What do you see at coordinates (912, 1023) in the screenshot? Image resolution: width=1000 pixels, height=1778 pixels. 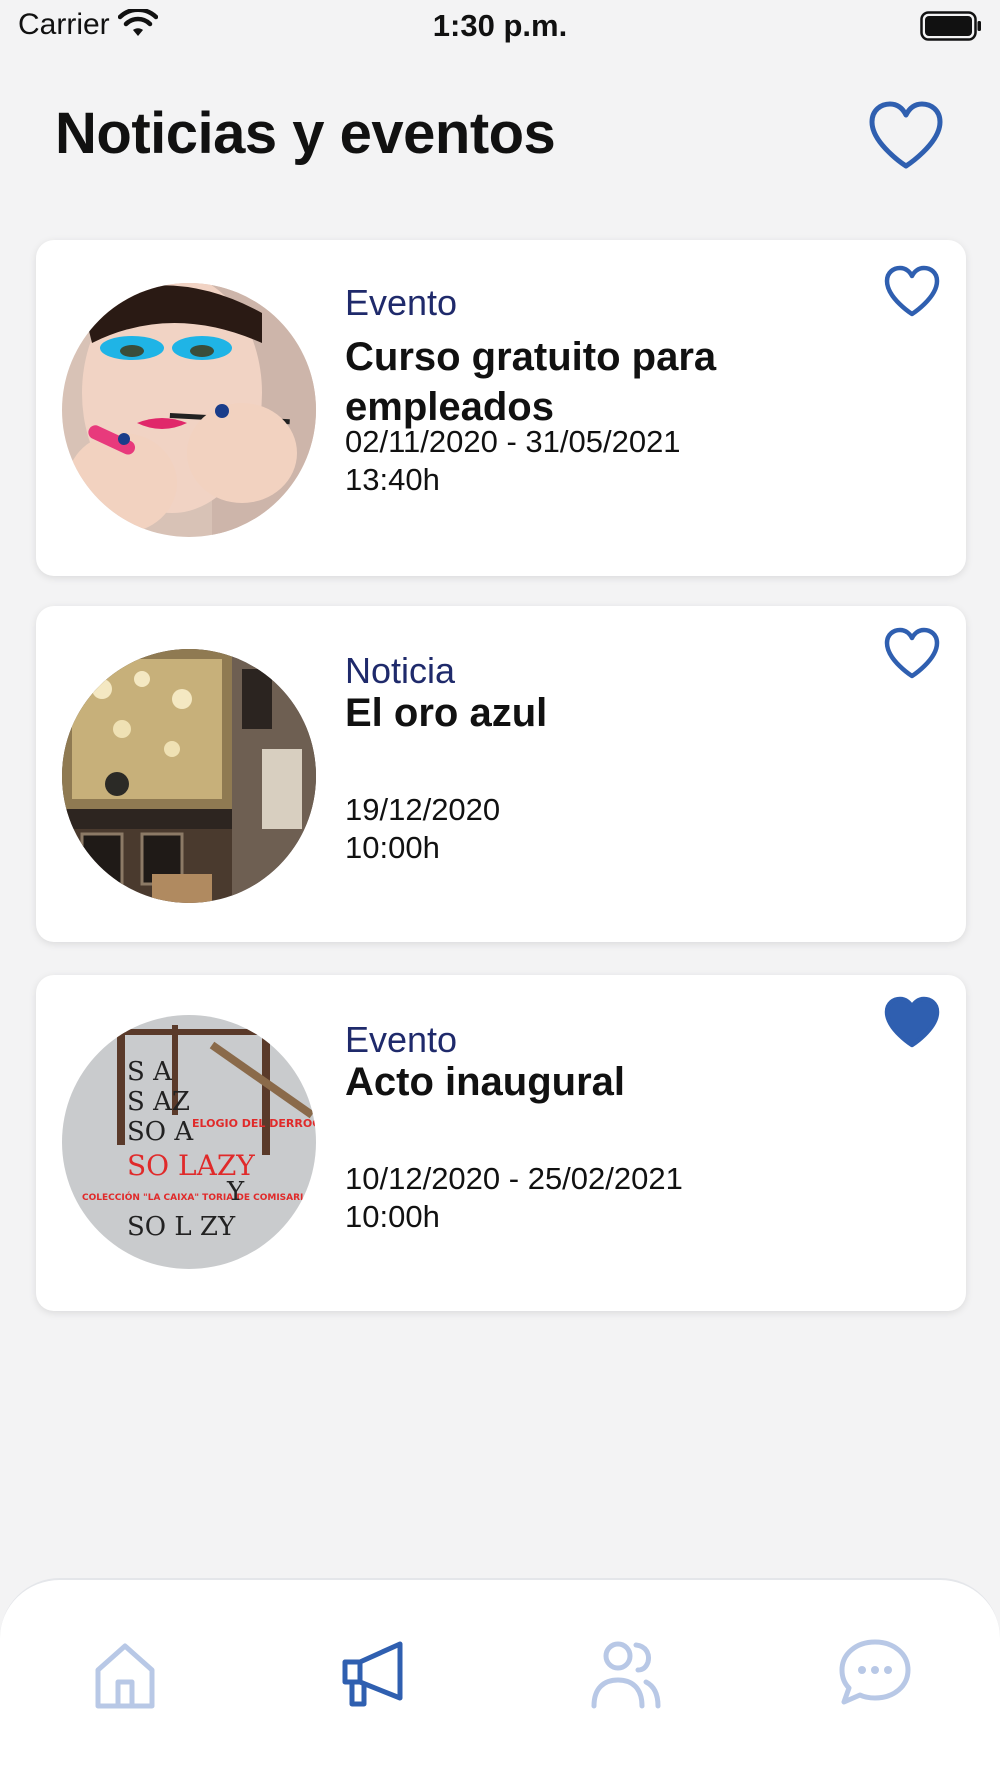 I see `favorite-heart-filled-icon` at bounding box center [912, 1023].